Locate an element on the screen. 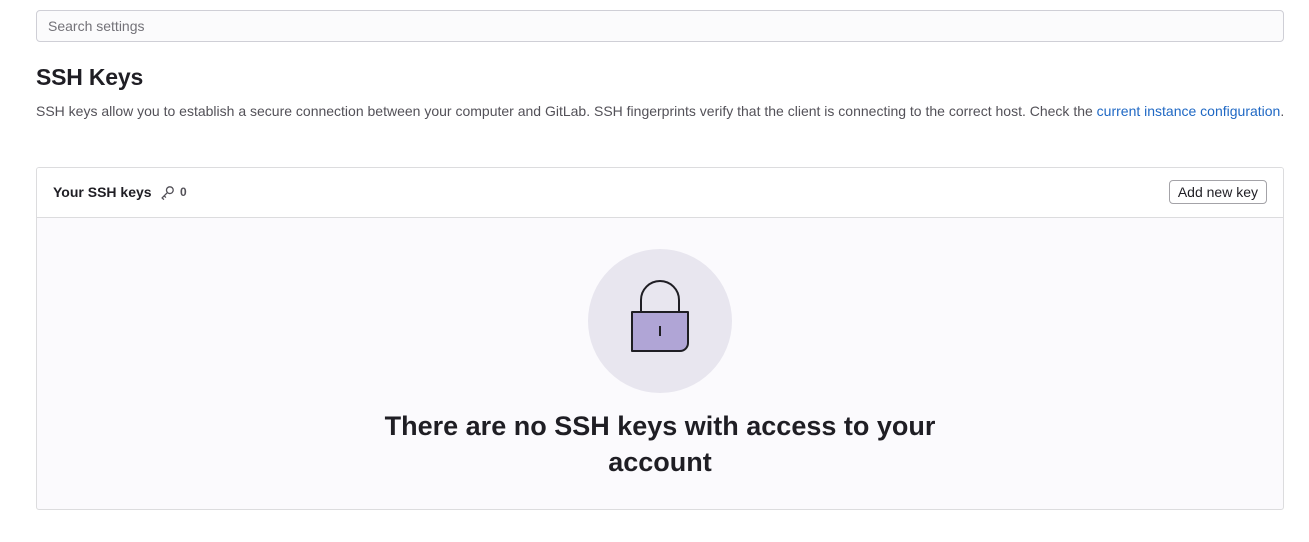 Image resolution: width=1309 pixels, height=542 pixels. card-title: Your SSH keys is located at coordinates (102, 192).